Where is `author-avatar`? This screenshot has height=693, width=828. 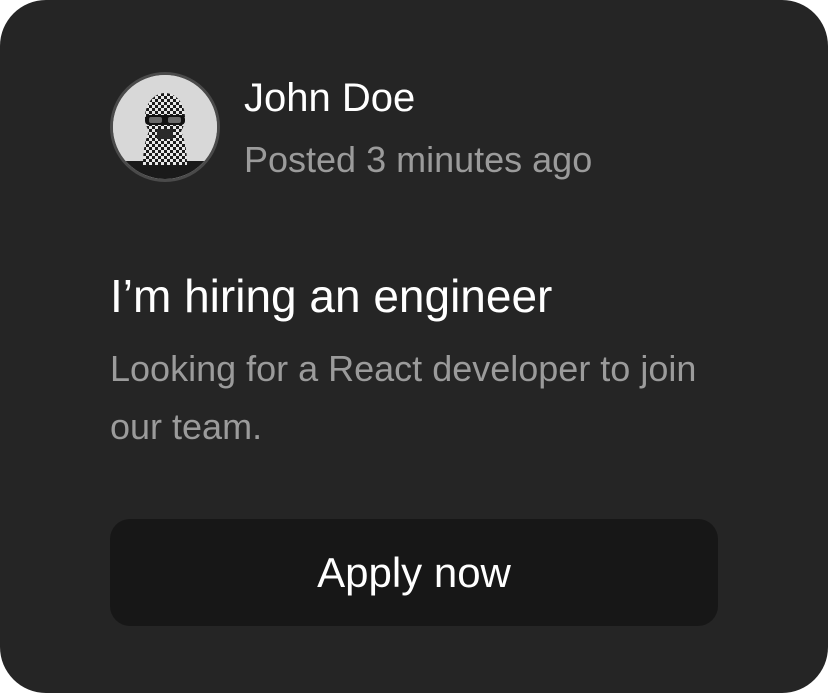
author-avatar is located at coordinates (165, 127).